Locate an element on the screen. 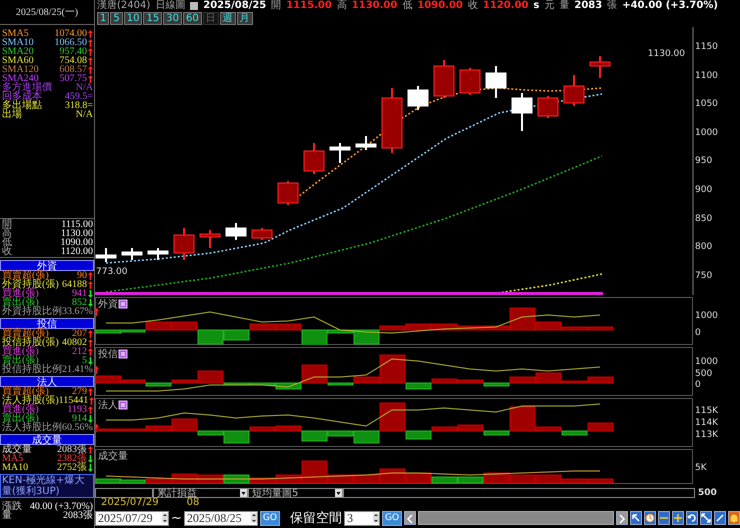 The width and height of the screenshot is (740, 528). panel-title: 外資 is located at coordinates (108, 304).